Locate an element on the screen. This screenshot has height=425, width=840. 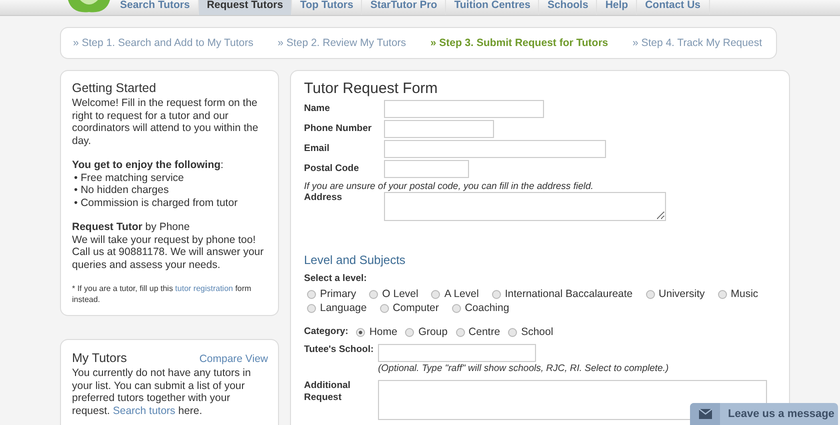
level-label: Select a level: is located at coordinates (336, 279).